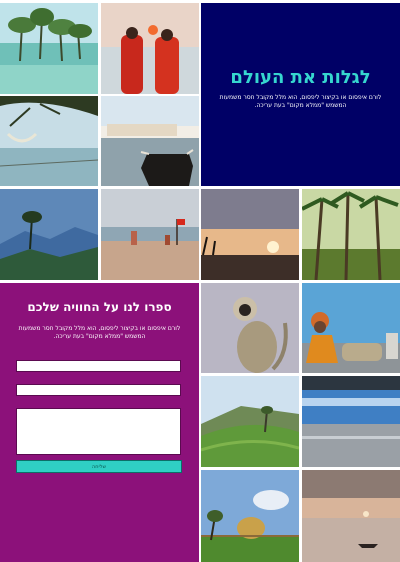  I want to click on monkey-photo, so click(250, 328).